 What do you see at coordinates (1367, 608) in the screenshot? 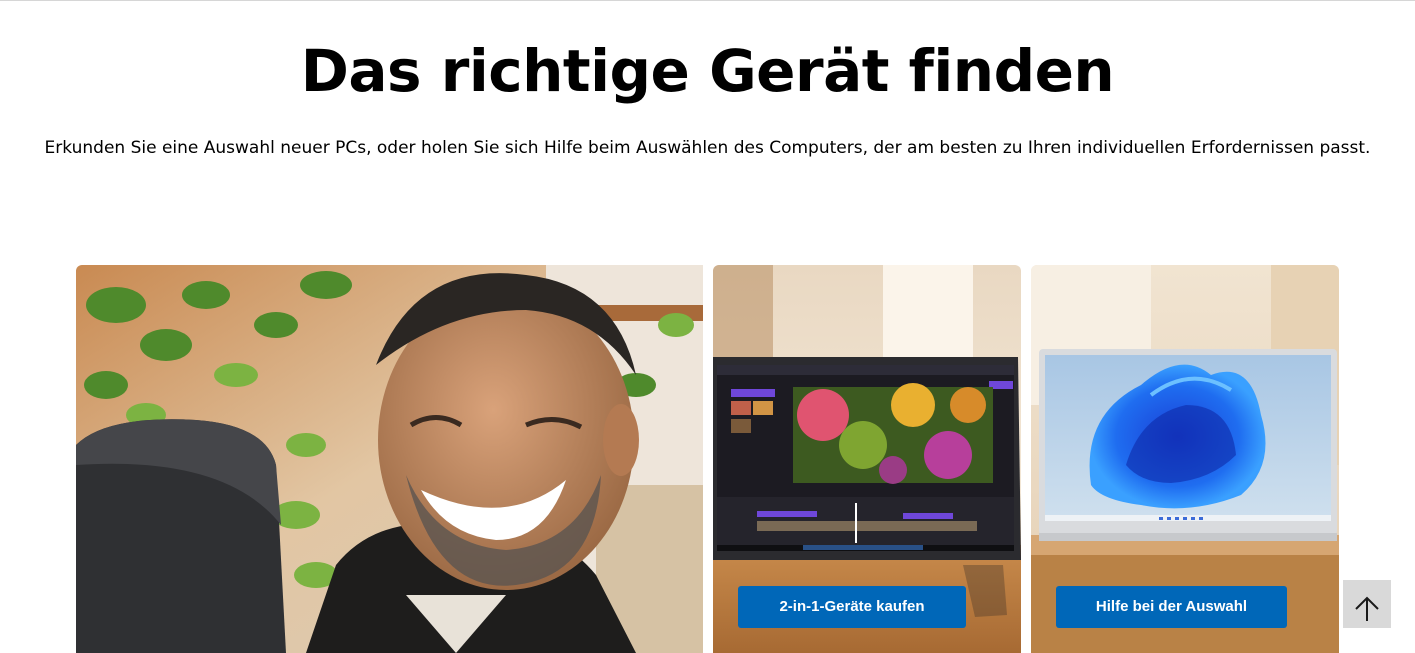
I see `arrow-up-icon` at bounding box center [1367, 608].